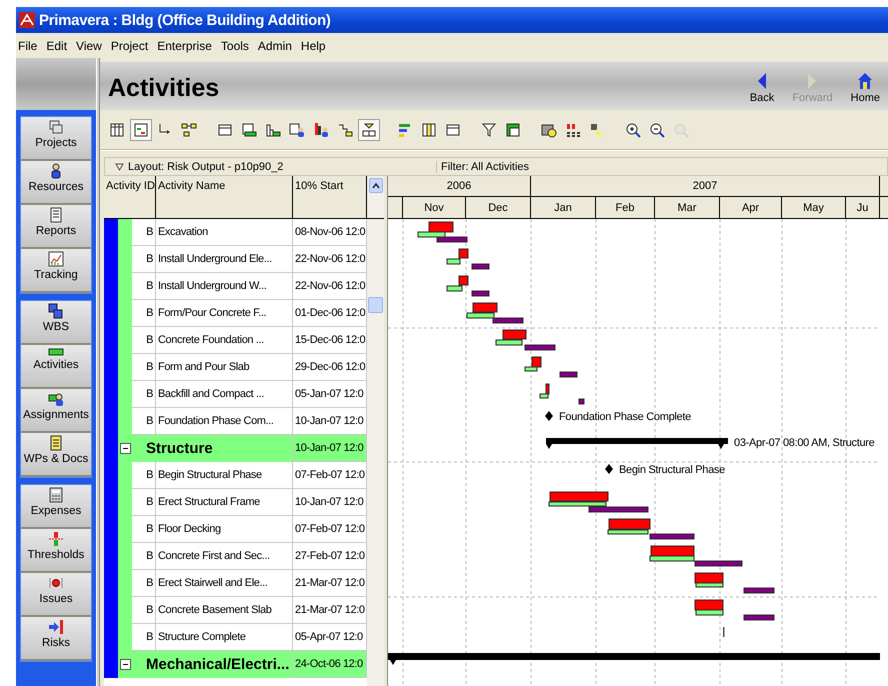  What do you see at coordinates (56, 595) in the screenshot?
I see `sidebar-button: Issues` at bounding box center [56, 595].